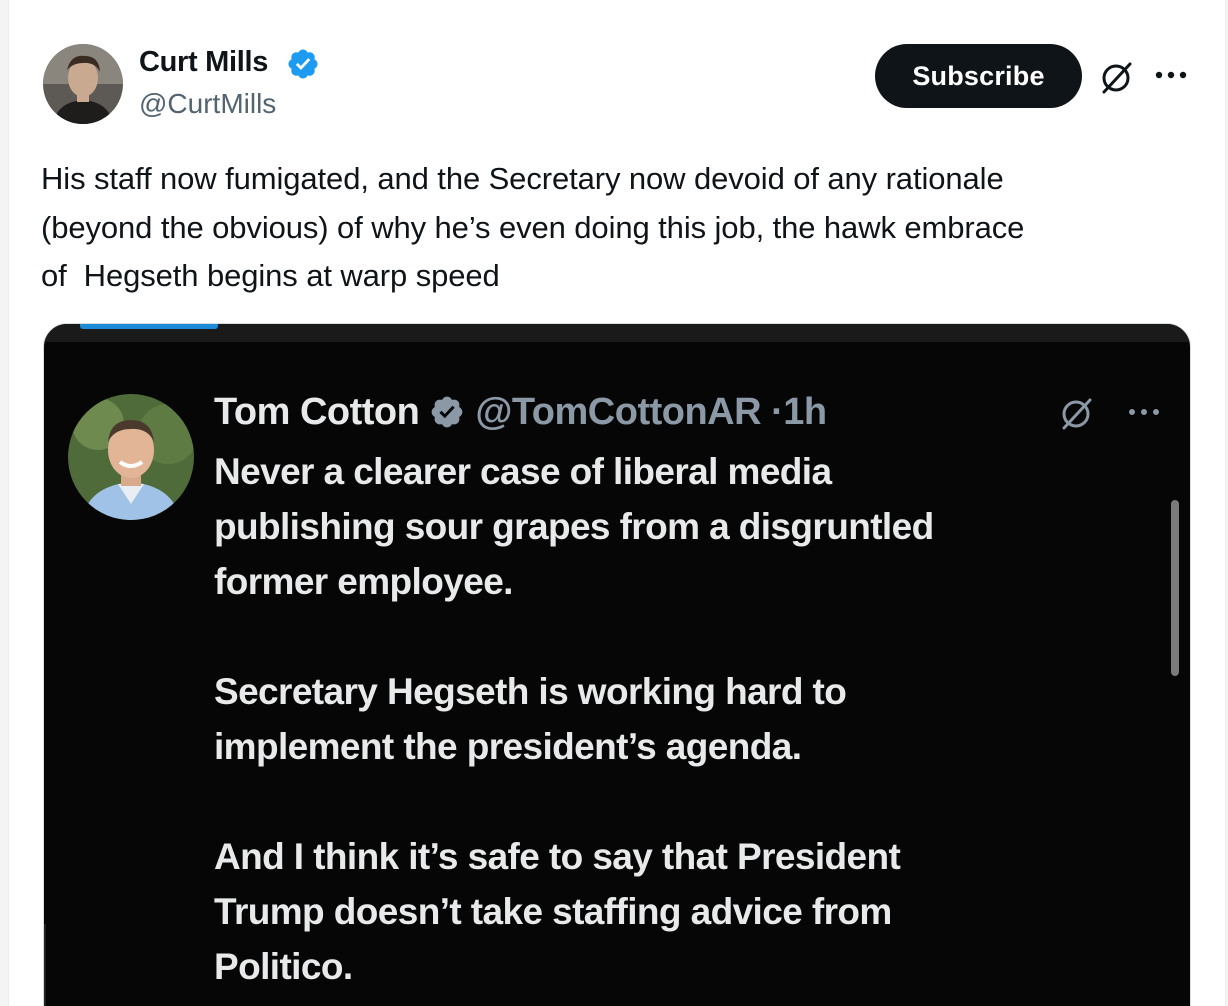 The width and height of the screenshot is (1228, 1006). I want to click on author-name: Curt Mills, so click(203, 62).